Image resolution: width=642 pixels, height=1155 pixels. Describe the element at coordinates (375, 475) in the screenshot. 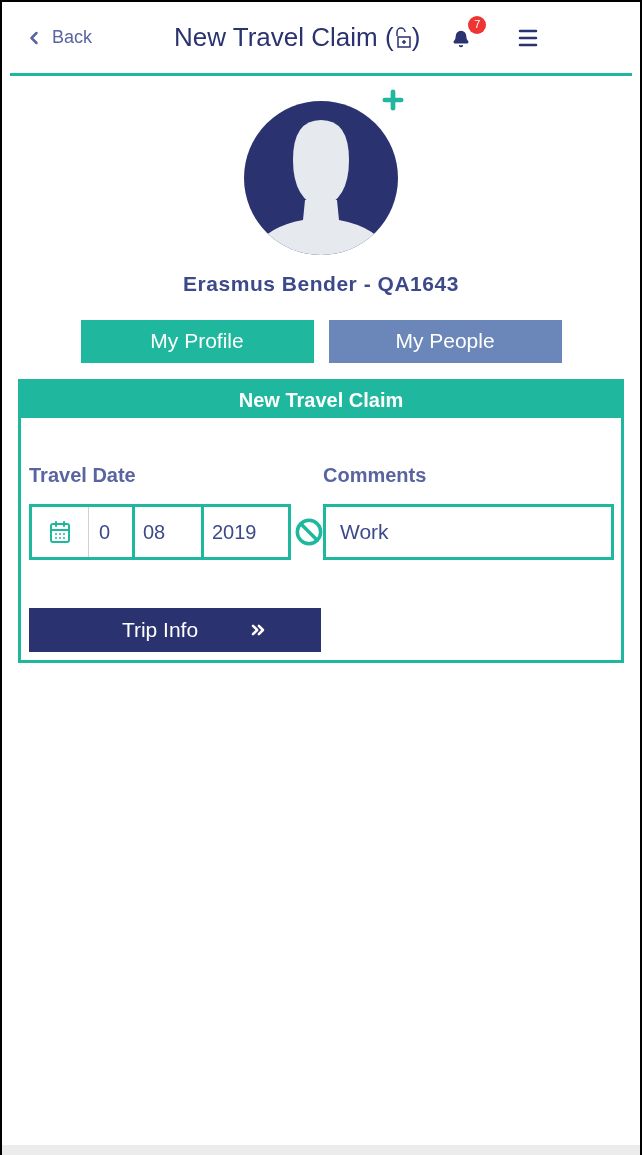

I see `field-label: Comments` at that location.